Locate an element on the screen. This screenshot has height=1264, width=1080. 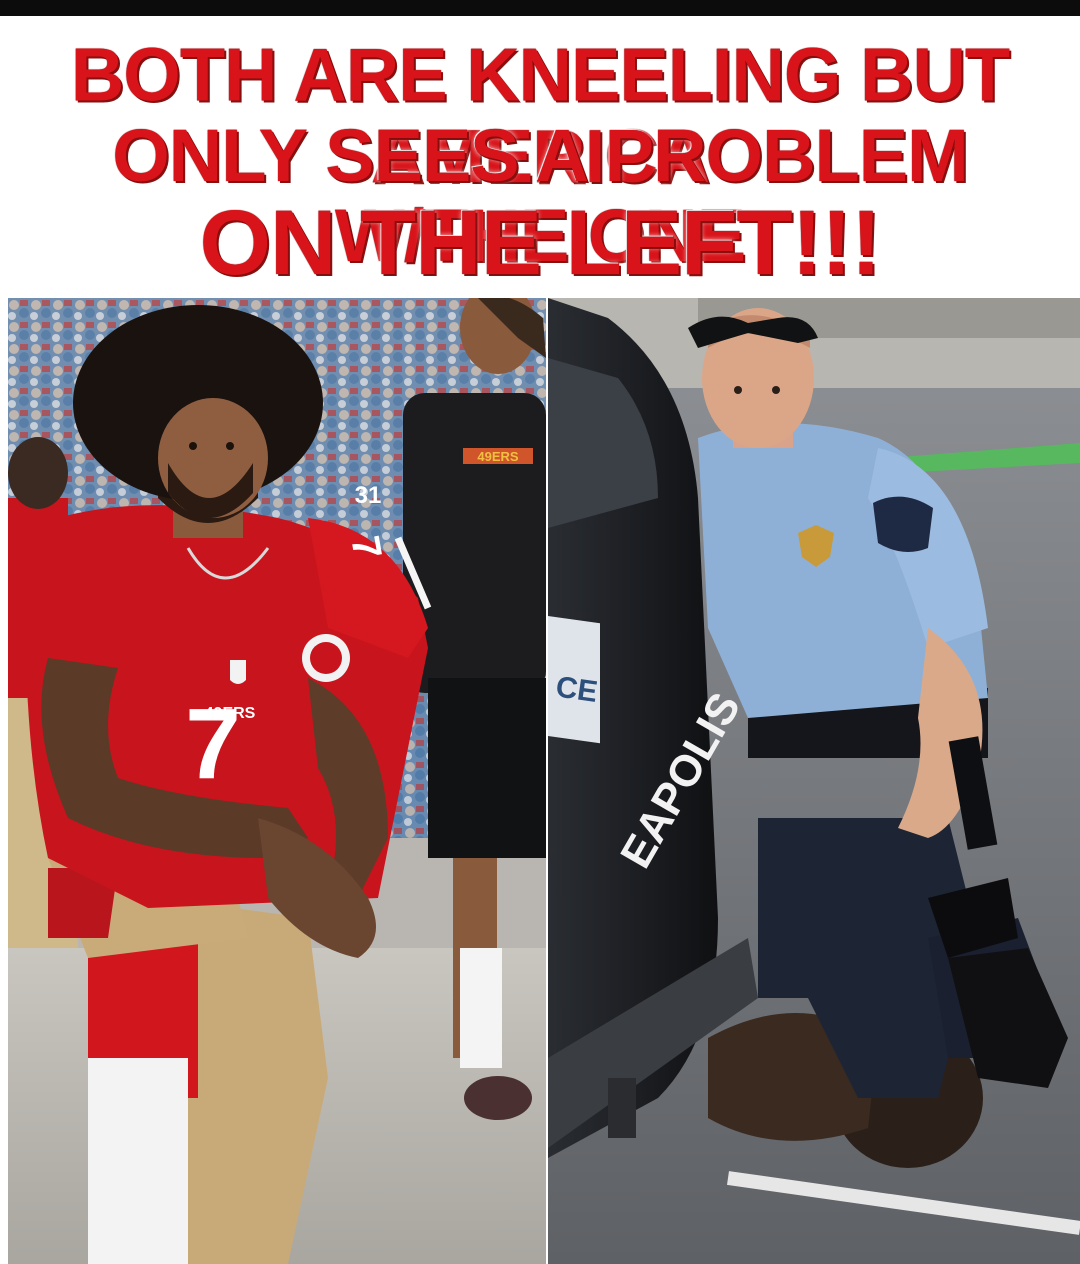
license-plate-text: CE is located at coordinates (577, 689).